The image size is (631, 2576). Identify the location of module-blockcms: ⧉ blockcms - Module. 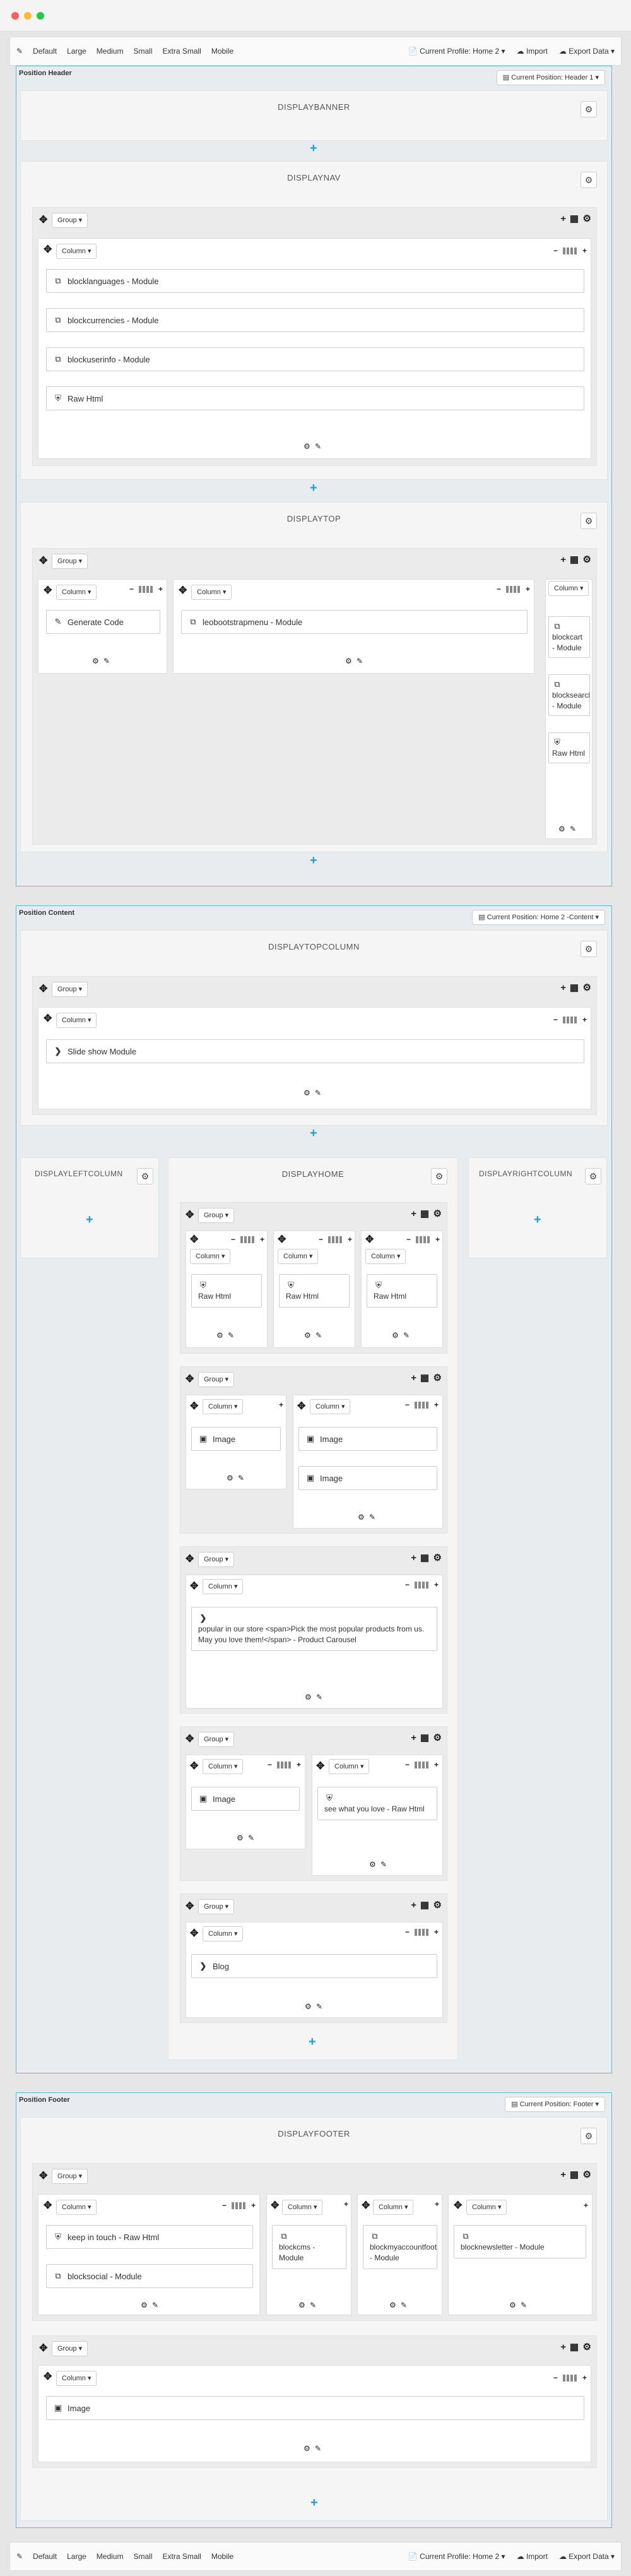
(309, 2247).